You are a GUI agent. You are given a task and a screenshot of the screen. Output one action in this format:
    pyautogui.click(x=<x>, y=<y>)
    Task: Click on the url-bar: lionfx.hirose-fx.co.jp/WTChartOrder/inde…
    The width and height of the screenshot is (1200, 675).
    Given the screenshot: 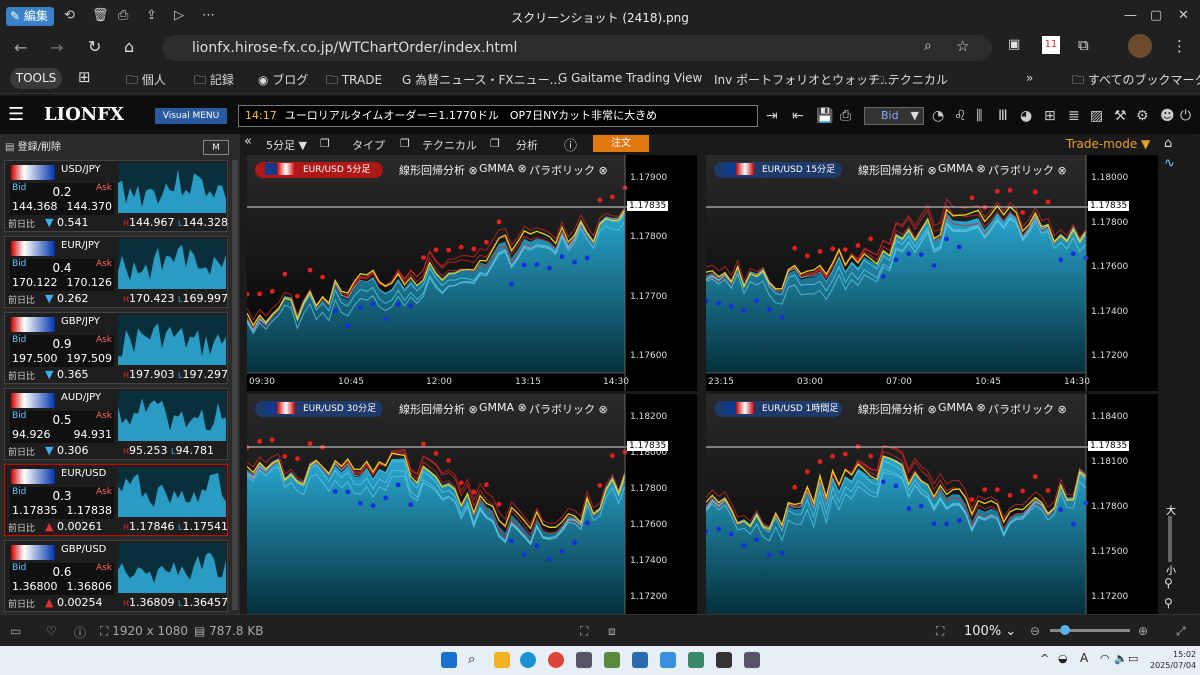 What is the action you would take?
    pyautogui.click(x=577, y=48)
    